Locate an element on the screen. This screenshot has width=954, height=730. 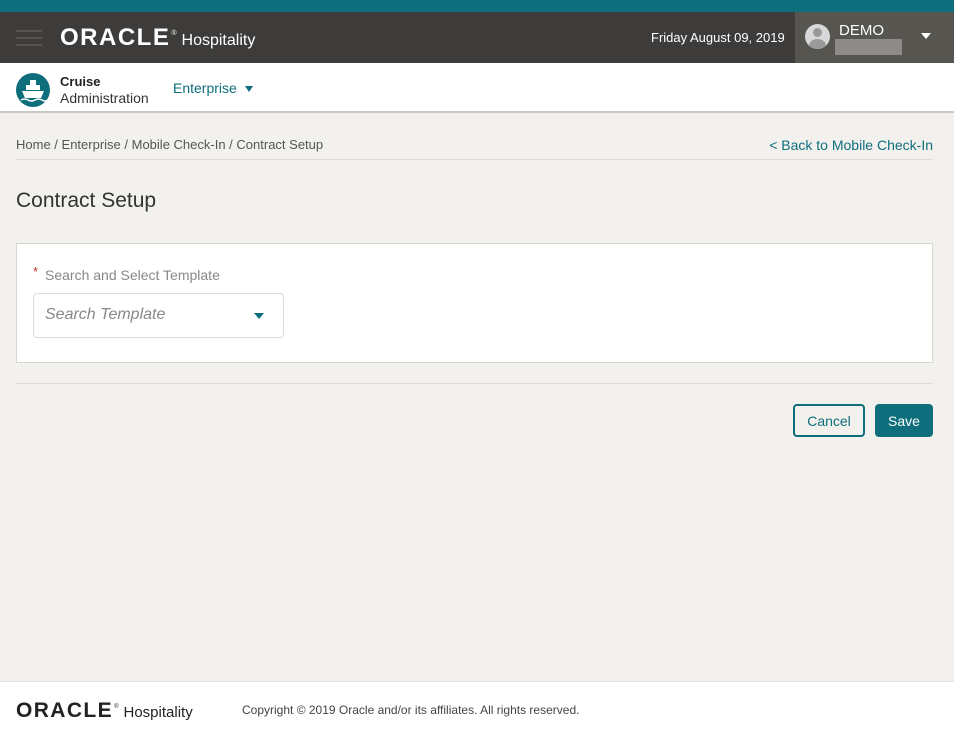
brand-trademark: ® is located at coordinates (174, 33).